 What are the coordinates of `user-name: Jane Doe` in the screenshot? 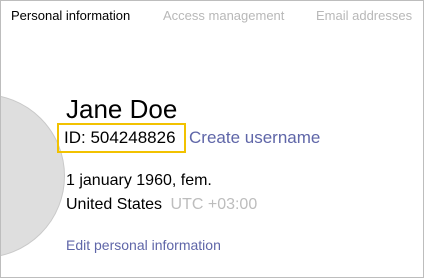 It's located at (122, 109).